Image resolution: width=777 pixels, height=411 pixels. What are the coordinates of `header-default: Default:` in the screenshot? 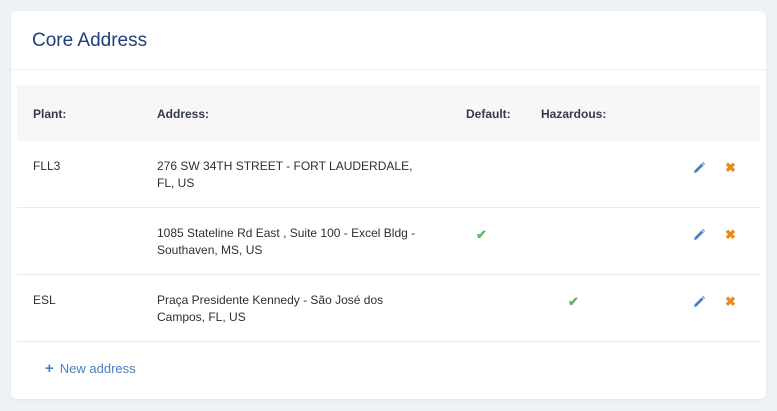 It's located at (488, 114).